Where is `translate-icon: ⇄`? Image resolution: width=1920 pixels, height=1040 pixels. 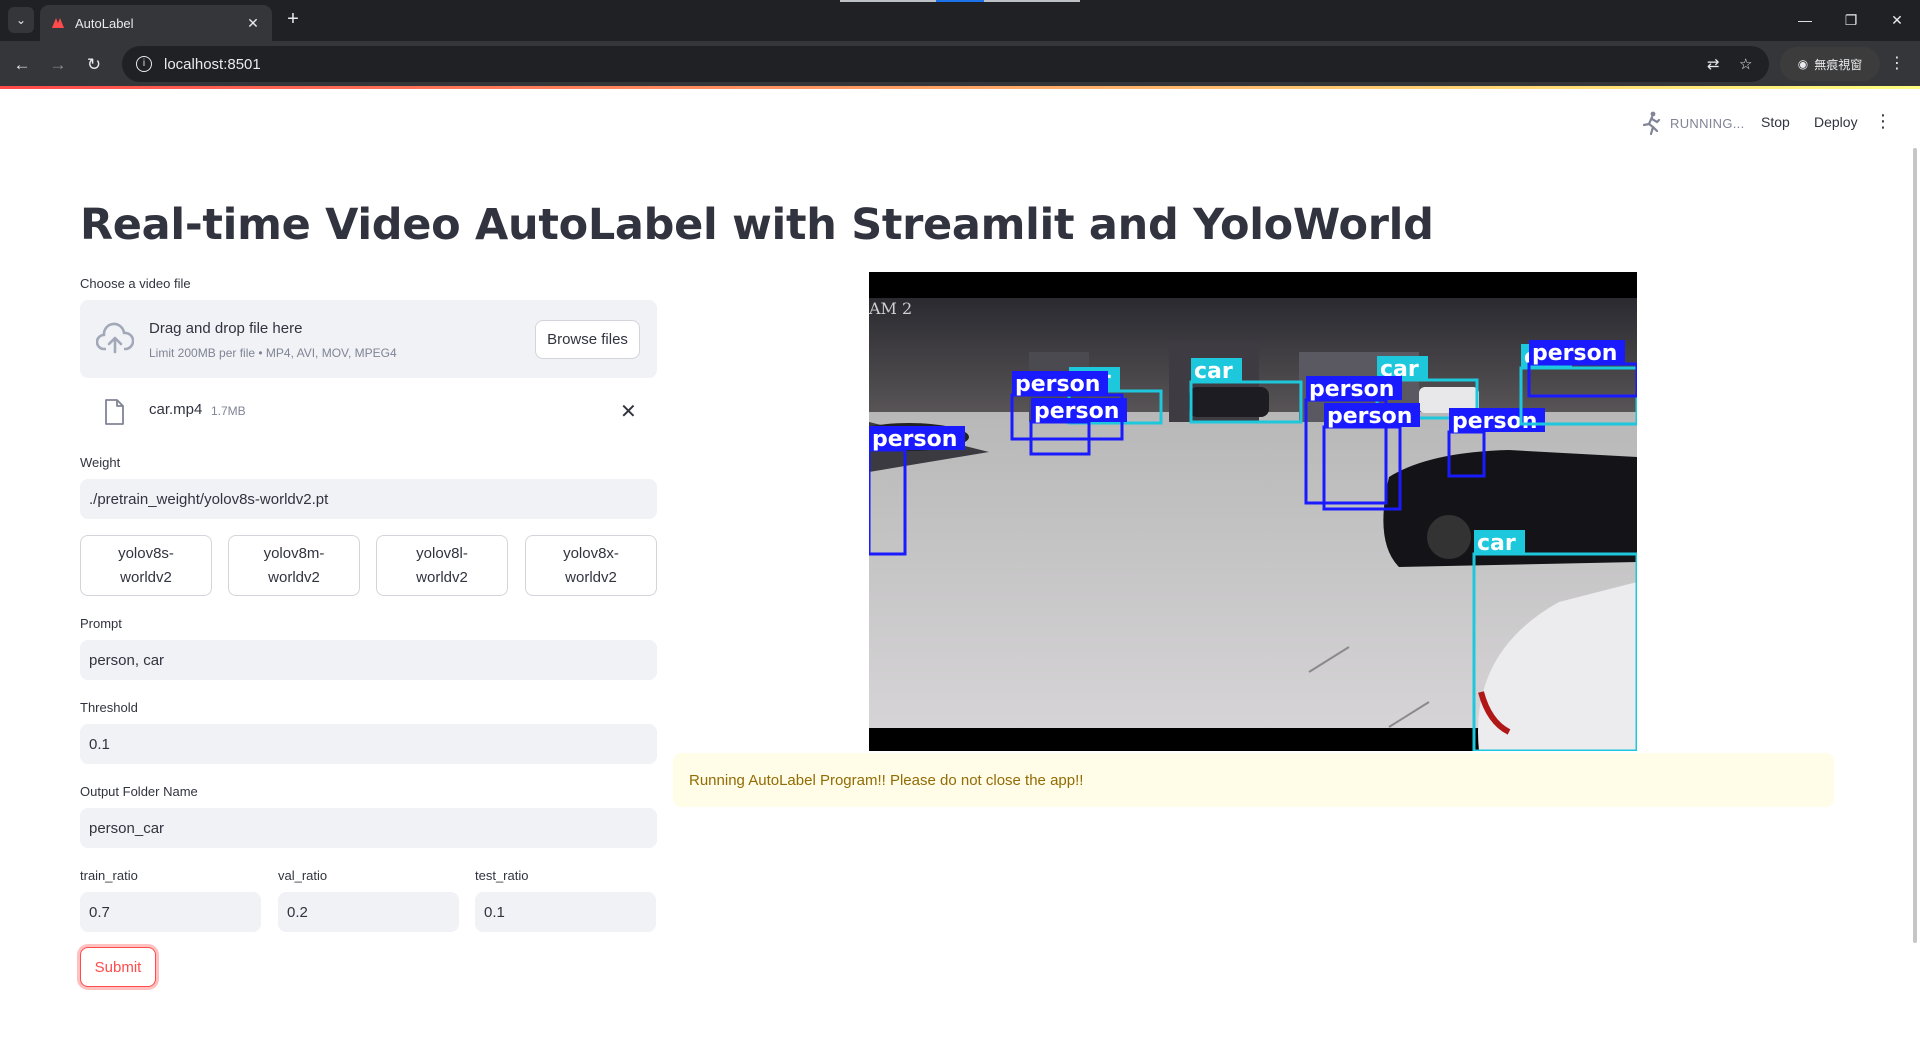
translate-icon: ⇄ is located at coordinates (1713, 64).